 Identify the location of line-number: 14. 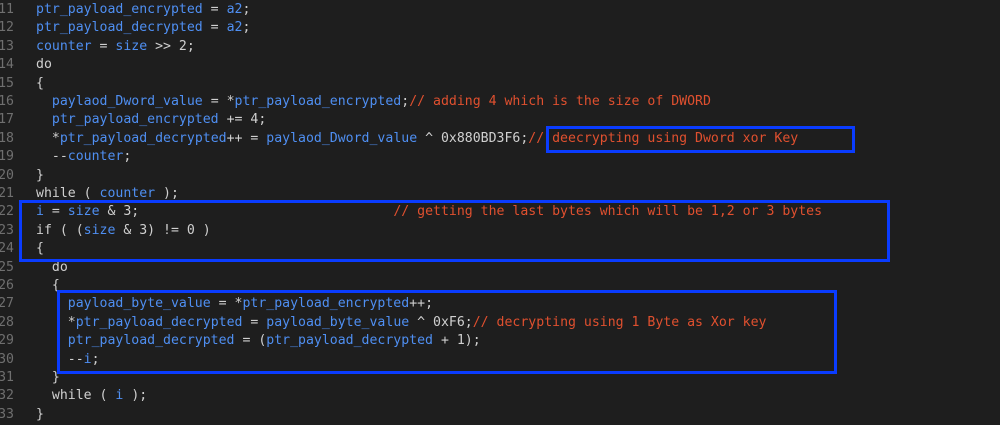
(7, 65).